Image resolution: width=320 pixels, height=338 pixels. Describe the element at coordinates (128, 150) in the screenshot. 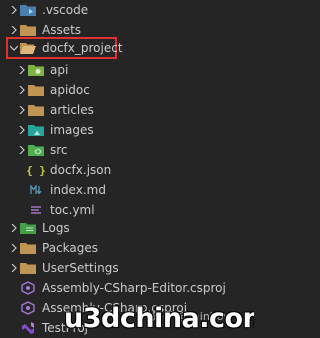

I see `tree-item-src: src` at that location.